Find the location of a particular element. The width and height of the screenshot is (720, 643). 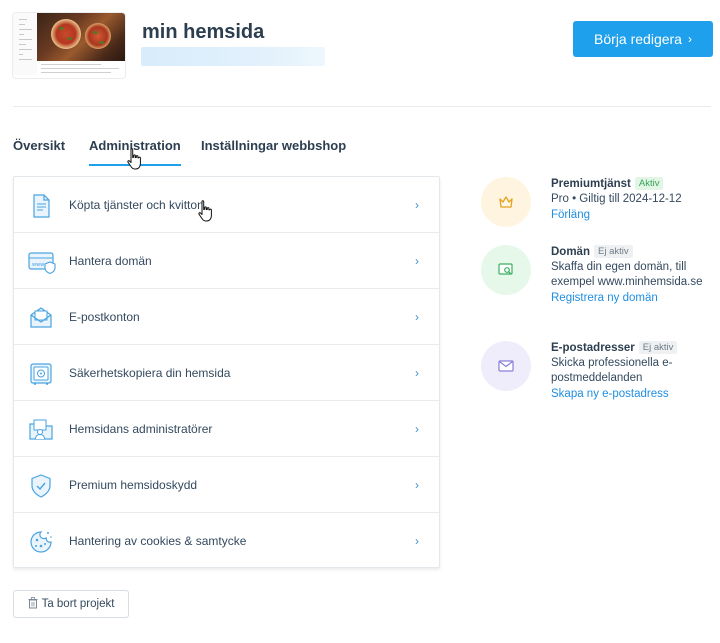

delete-project-button: Ta bort projekt is located at coordinates (71, 604).